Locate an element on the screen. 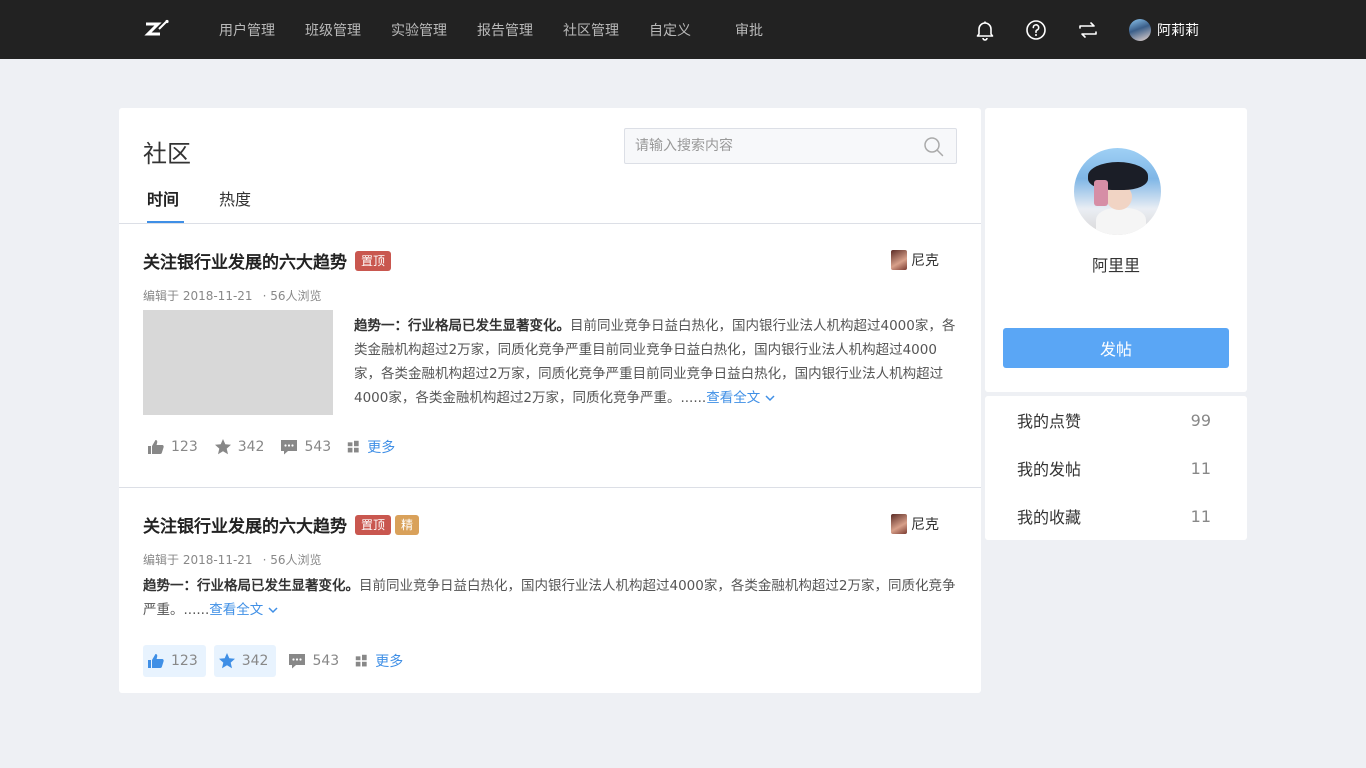 Image resolution: width=1366 pixels, height=768 pixels. bell-icon is located at coordinates (985, 30).